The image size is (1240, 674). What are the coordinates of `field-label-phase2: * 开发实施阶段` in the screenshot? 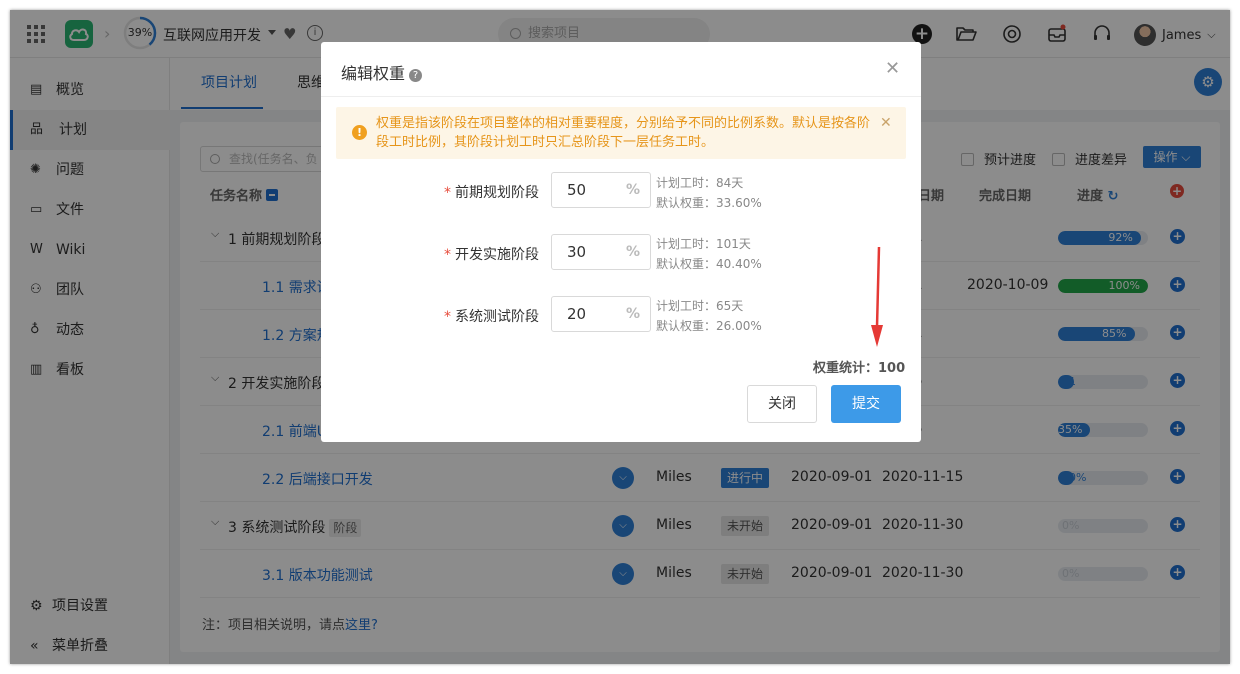 It's located at (491, 255).